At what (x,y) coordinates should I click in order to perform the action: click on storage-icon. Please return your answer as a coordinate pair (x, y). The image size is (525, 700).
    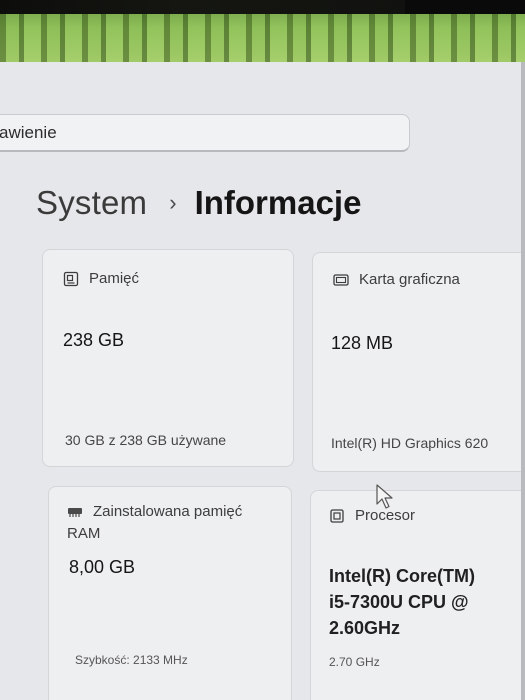
    Looking at the image, I should click on (71, 279).